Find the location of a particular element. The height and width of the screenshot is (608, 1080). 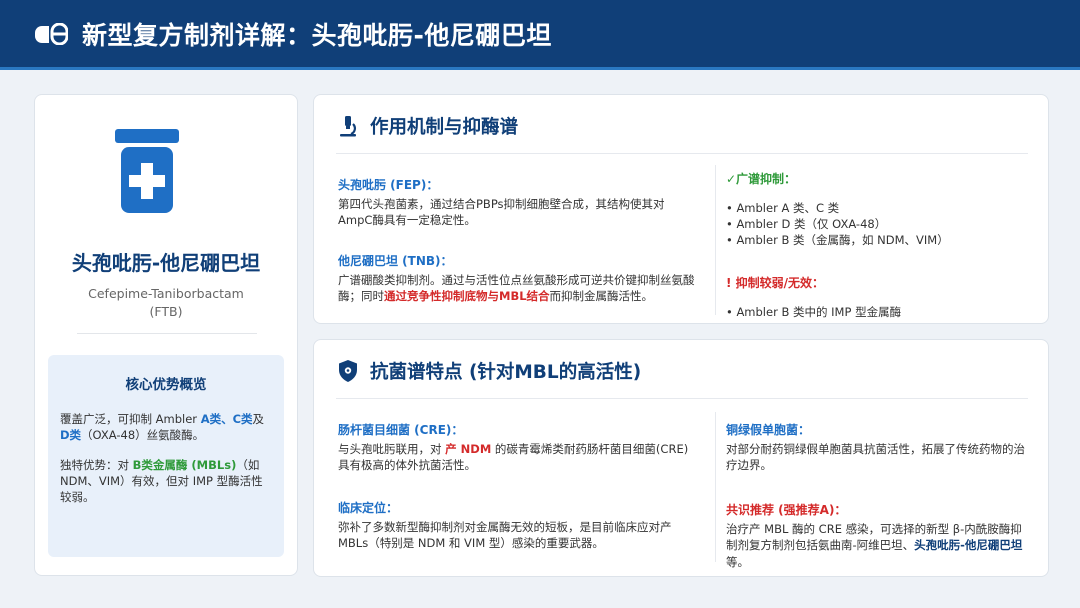

weak-inhibition-title: ! 抑制较弱/无效： is located at coordinates (775, 283).